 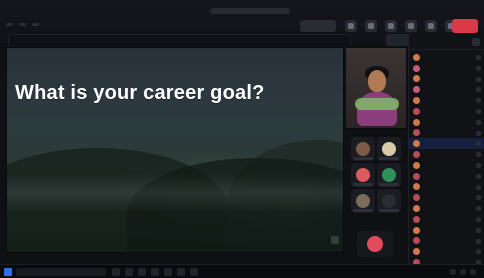 What do you see at coordinates (175, 193) in the screenshot?
I see `slide-fog` at bounding box center [175, 193].